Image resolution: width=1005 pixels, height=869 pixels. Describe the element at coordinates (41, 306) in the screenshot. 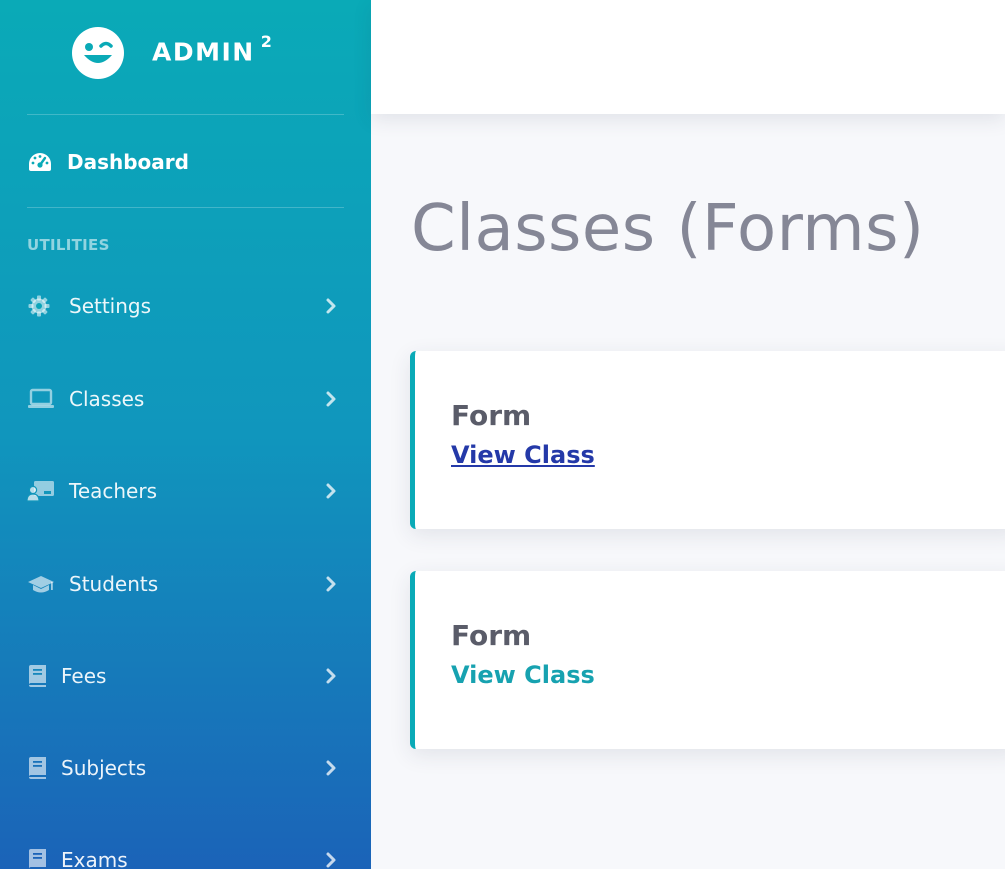

I see `gear-icon` at that location.